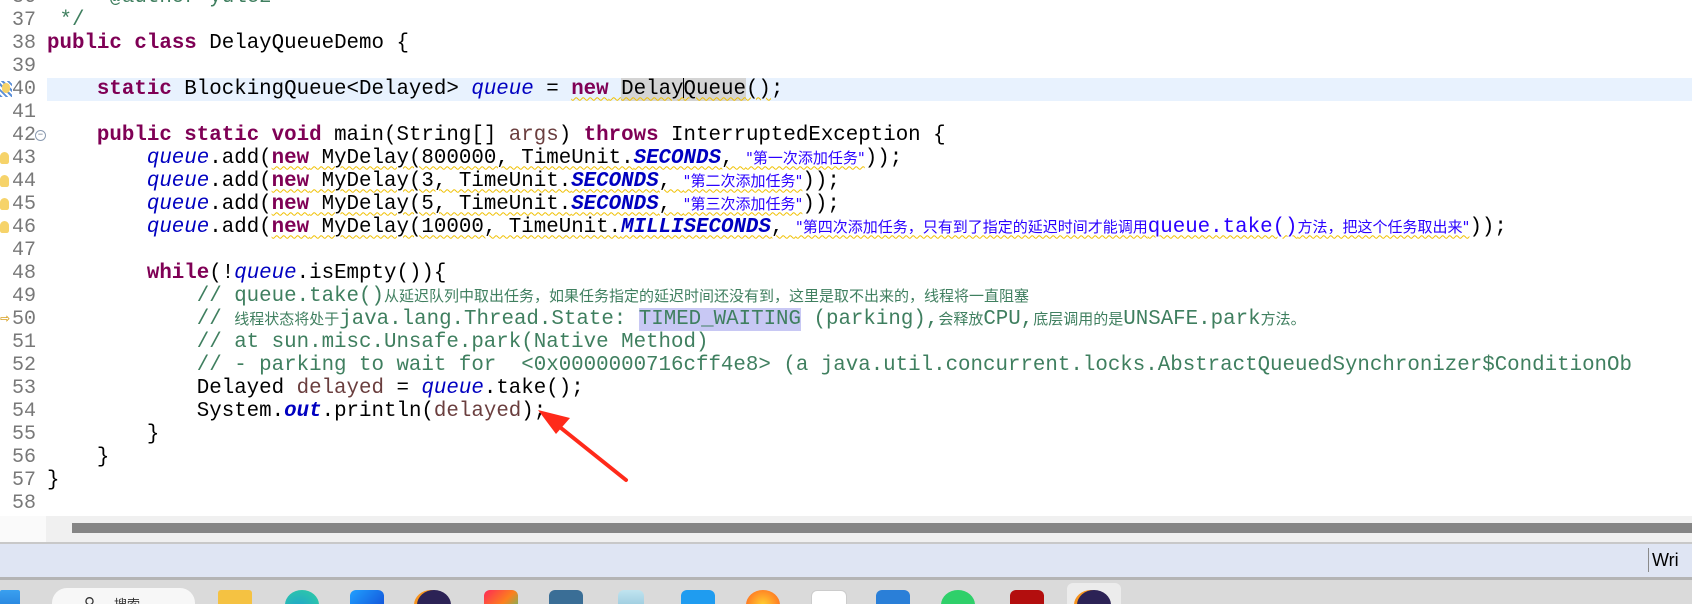  What do you see at coordinates (178, 273) in the screenshot?
I see `code-token: while` at bounding box center [178, 273].